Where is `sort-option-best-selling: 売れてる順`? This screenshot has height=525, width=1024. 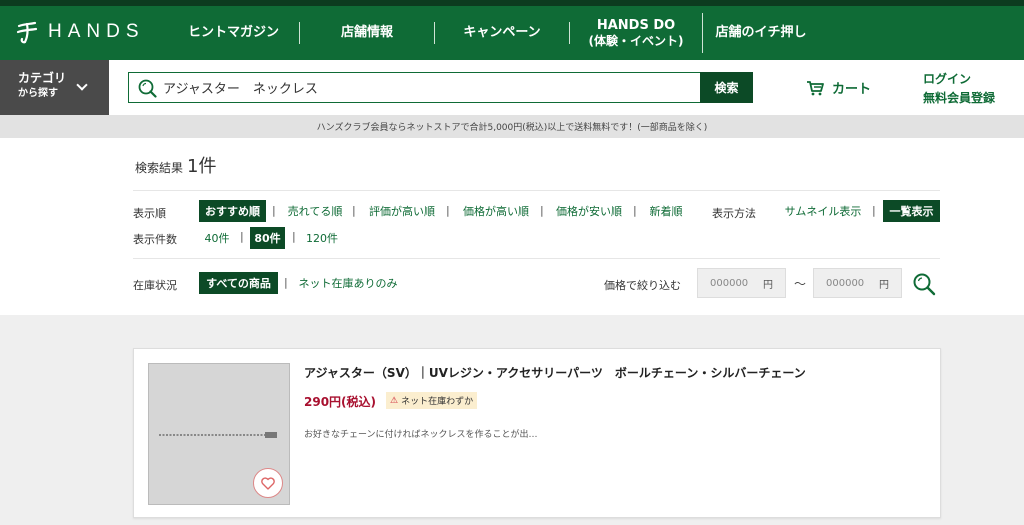 sort-option-best-selling: 売れてる順 is located at coordinates (315, 211).